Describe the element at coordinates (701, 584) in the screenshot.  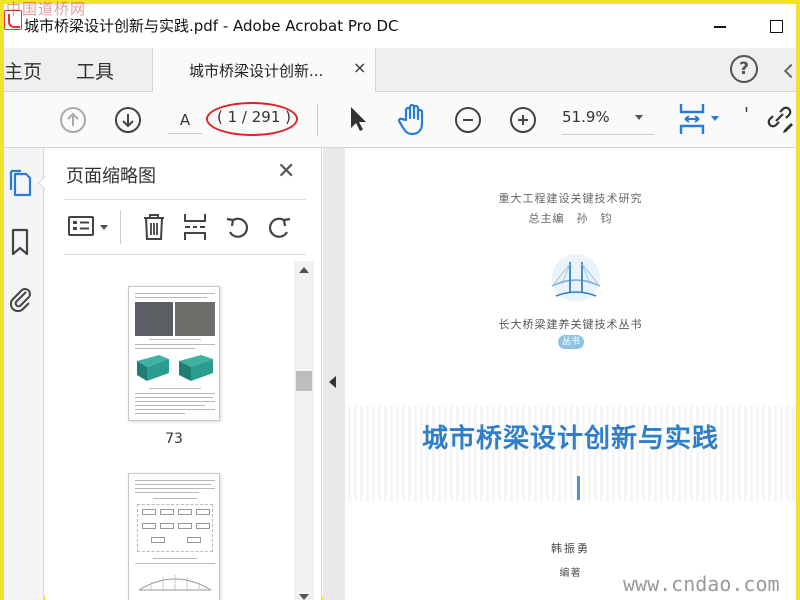
I see `watermark-url: www.cndao.com` at that location.